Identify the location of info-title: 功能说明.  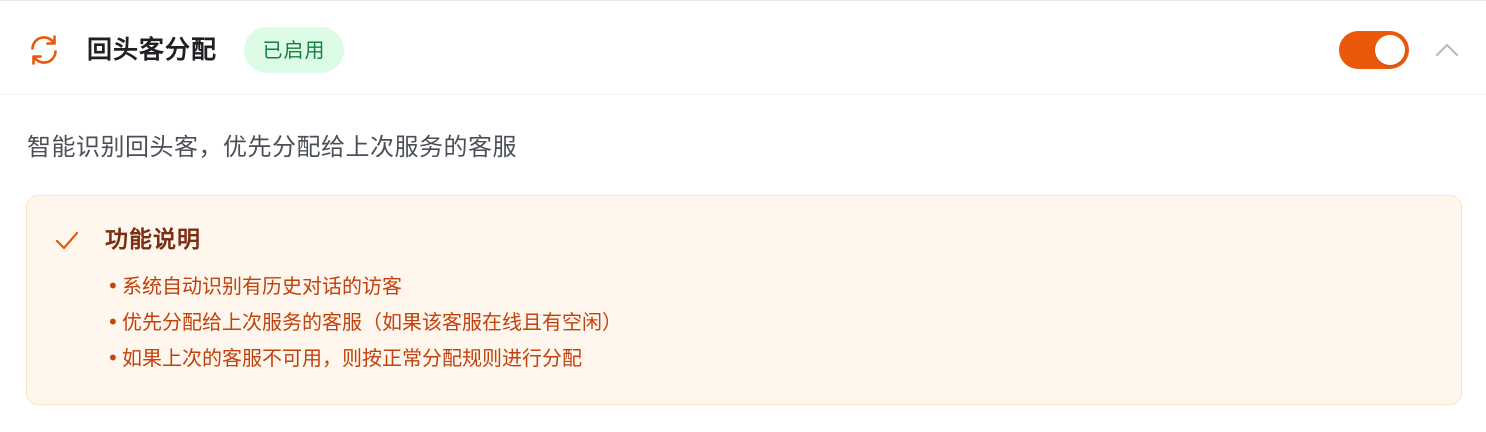
(153, 240).